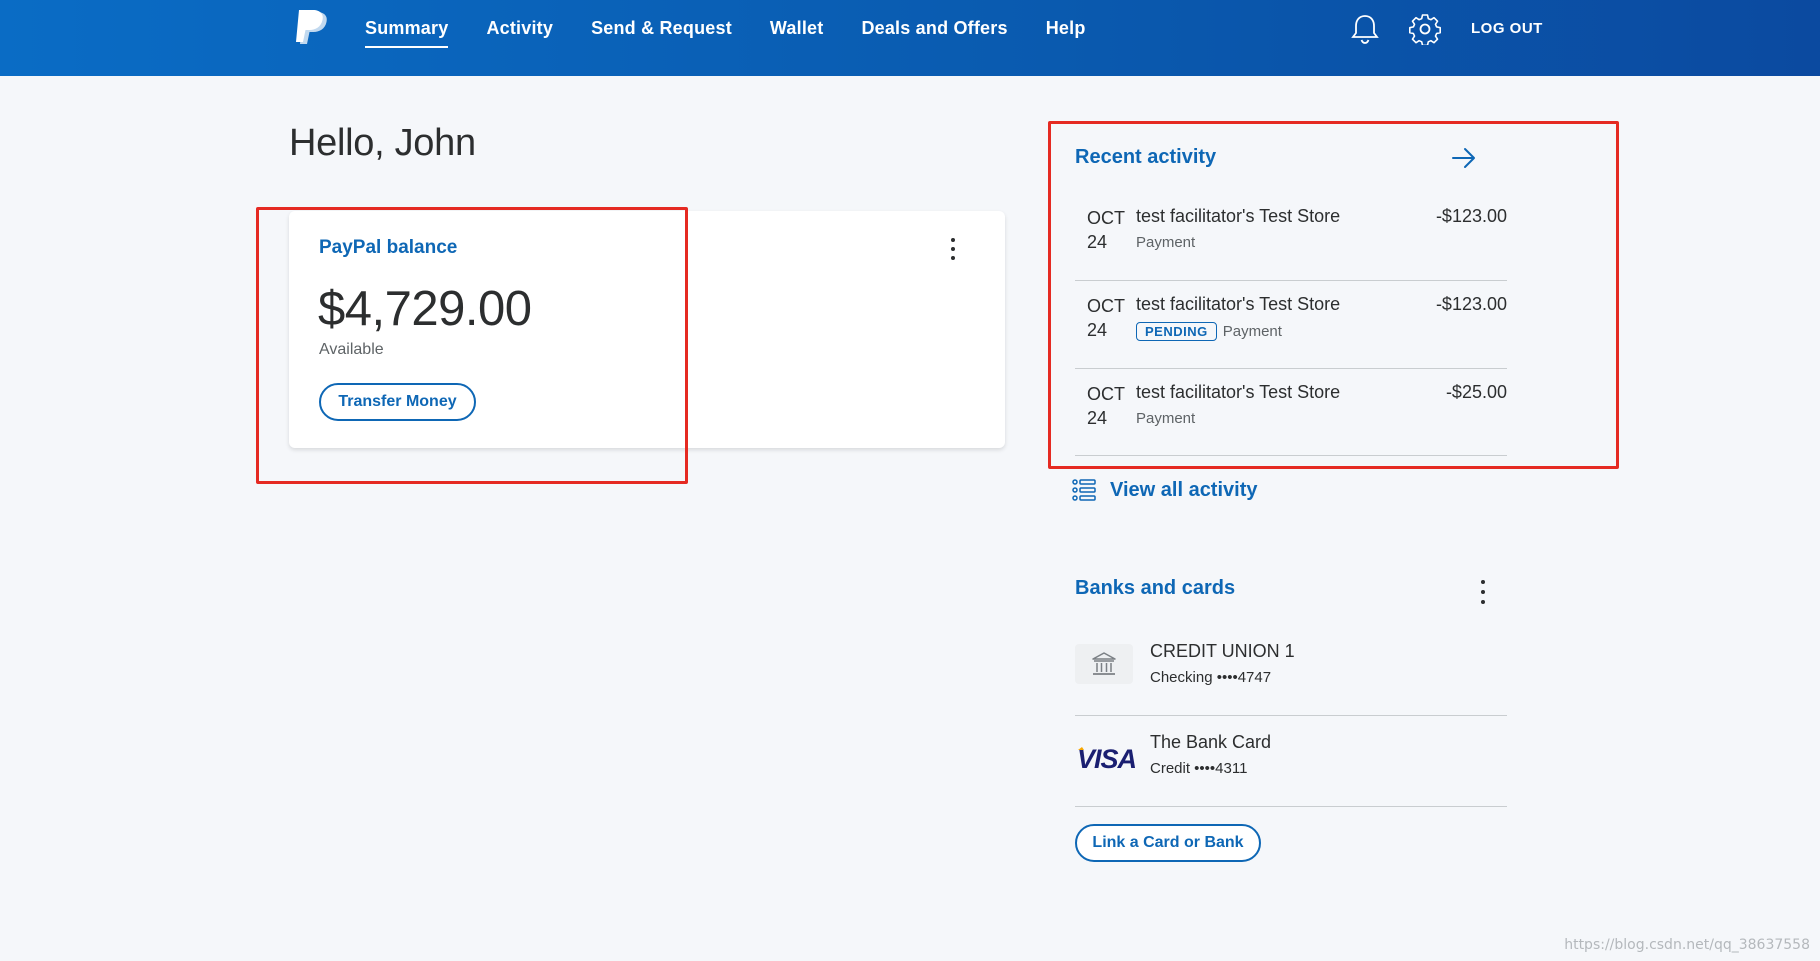  Describe the element at coordinates (953, 249) in the screenshot. I see `balance-more-icon` at that location.